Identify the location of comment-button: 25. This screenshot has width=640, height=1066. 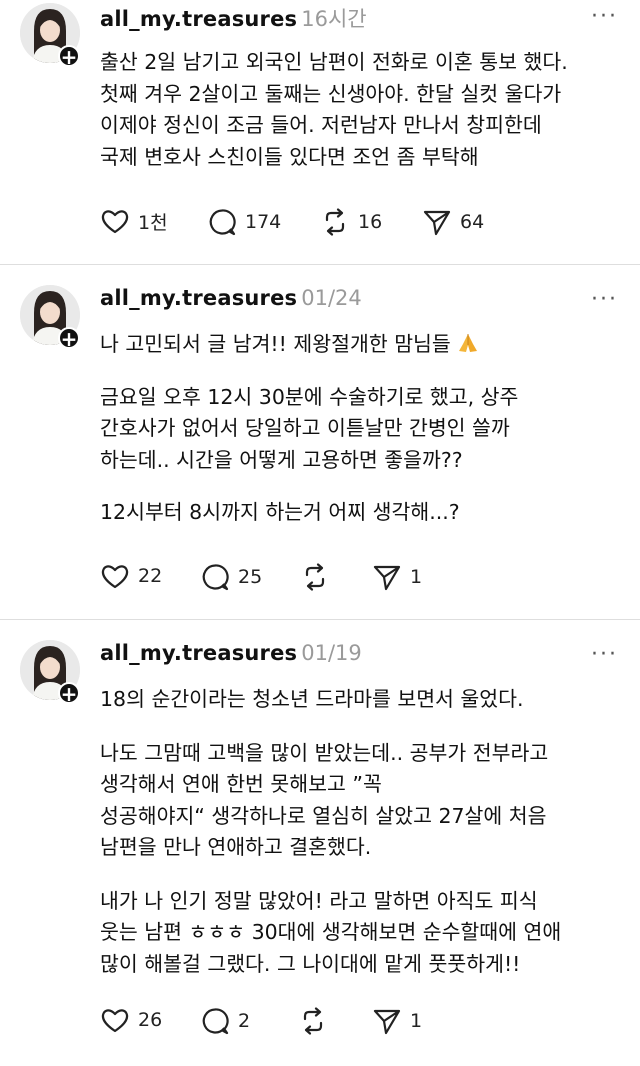
(231, 577).